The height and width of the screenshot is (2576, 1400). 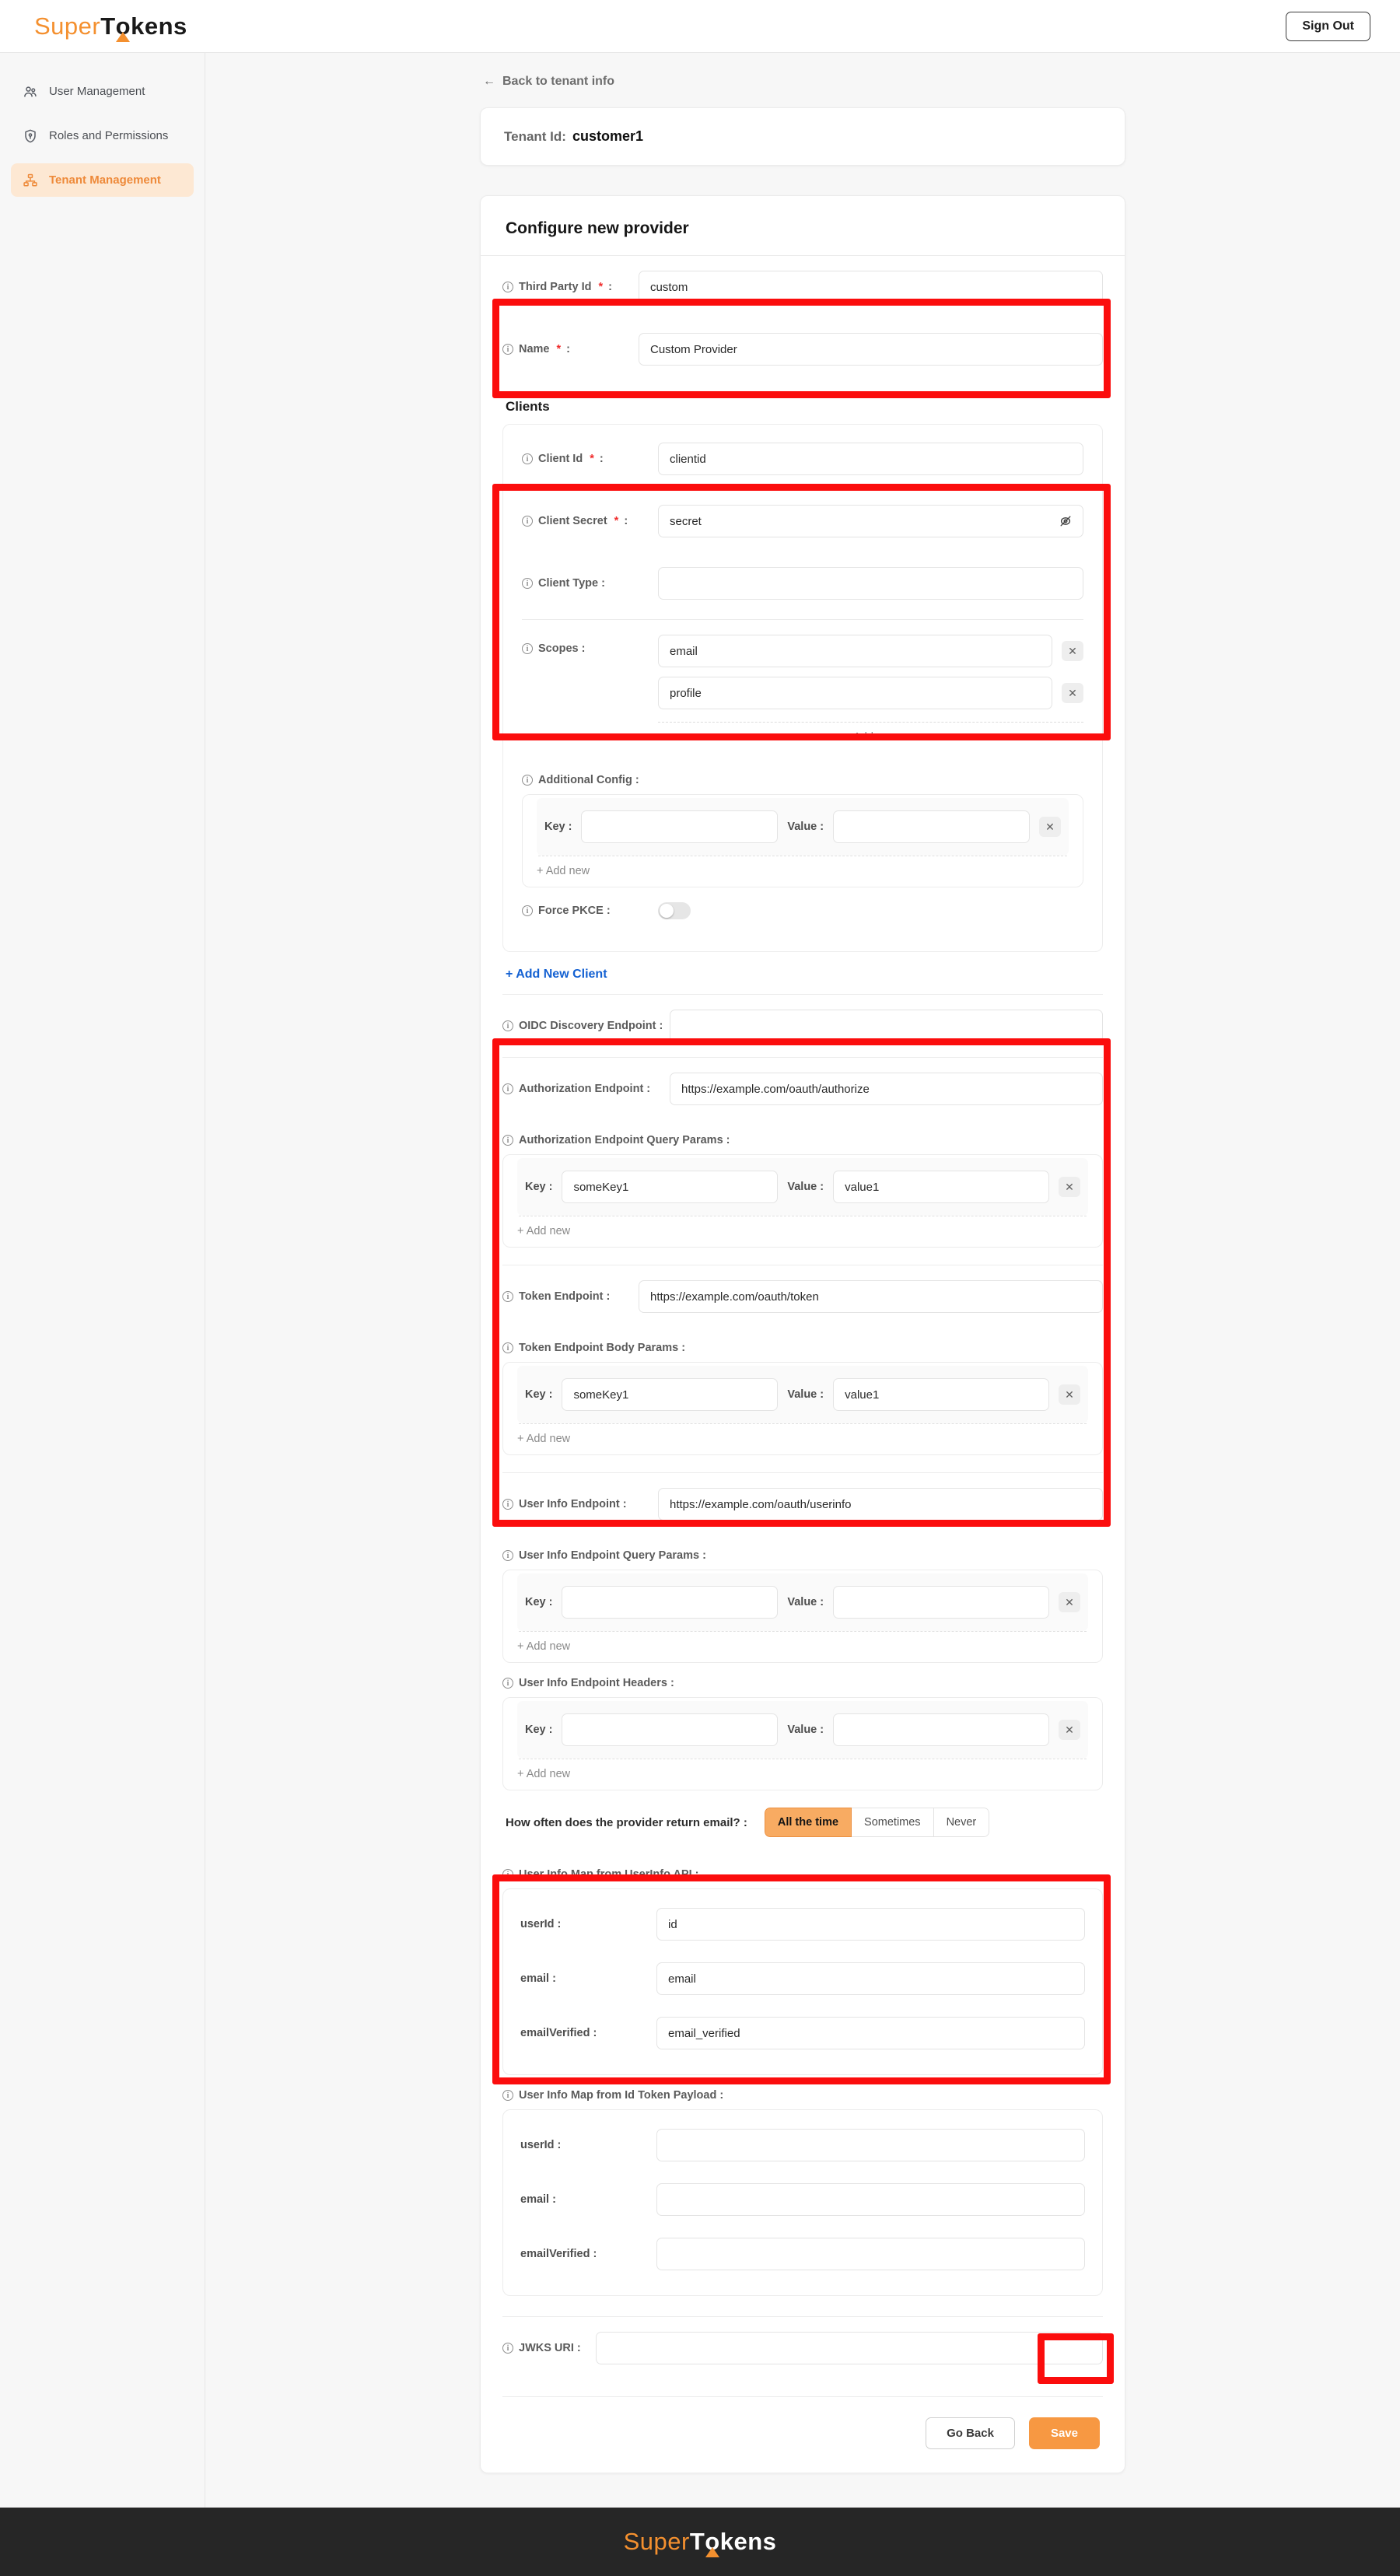 What do you see at coordinates (697, 2541) in the screenshot?
I see `footer-logo-t-char: T` at bounding box center [697, 2541].